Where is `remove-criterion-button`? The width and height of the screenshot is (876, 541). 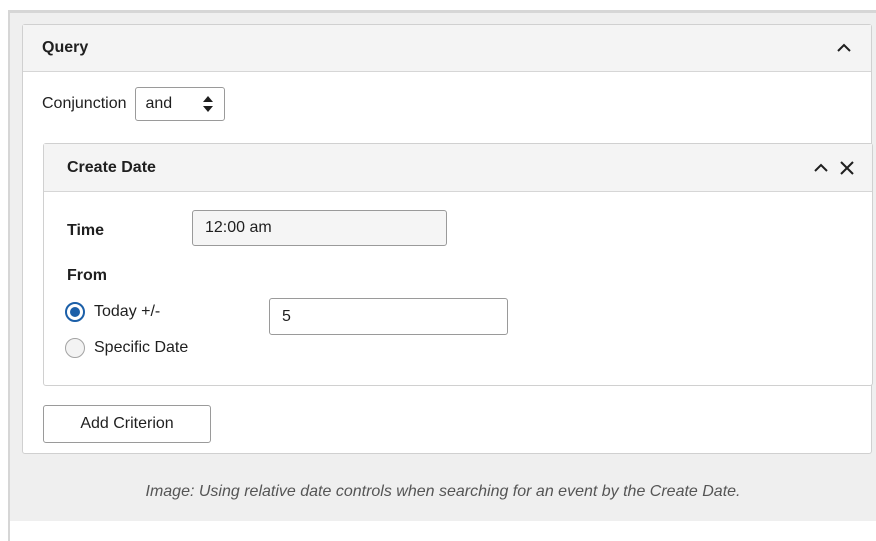 remove-criterion-button is located at coordinates (847, 168).